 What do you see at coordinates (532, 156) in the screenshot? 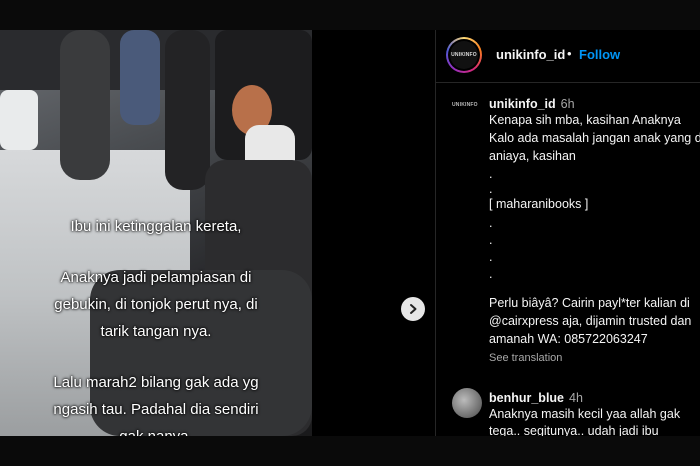
I see `comment-text-line: aniaya, kasihan` at bounding box center [532, 156].